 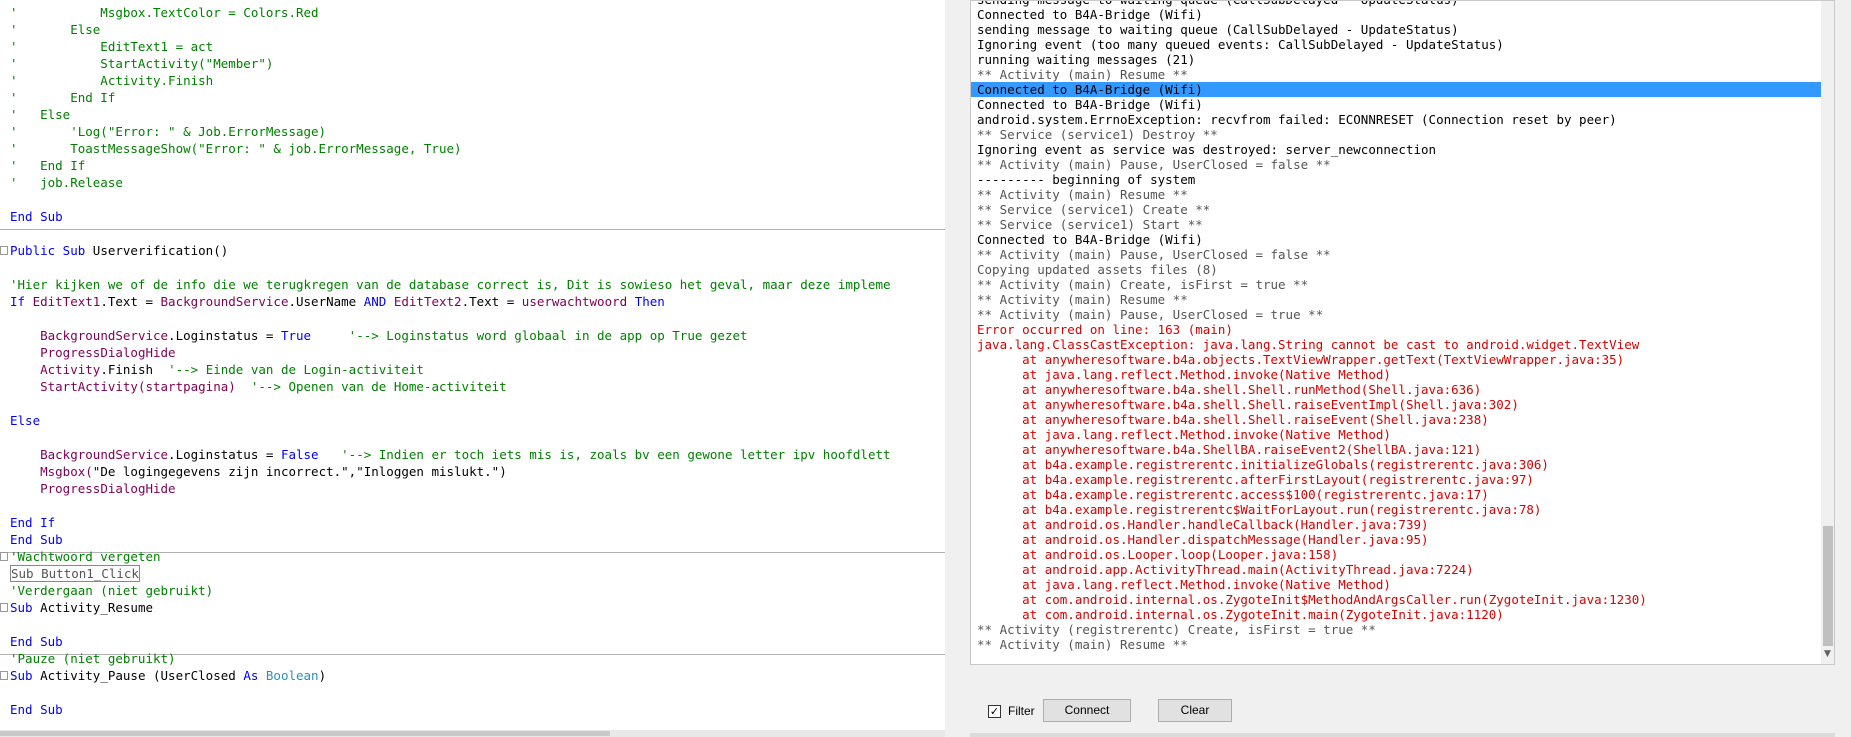 What do you see at coordinates (1828, 586) in the screenshot?
I see `log-scroll-thumb` at bounding box center [1828, 586].